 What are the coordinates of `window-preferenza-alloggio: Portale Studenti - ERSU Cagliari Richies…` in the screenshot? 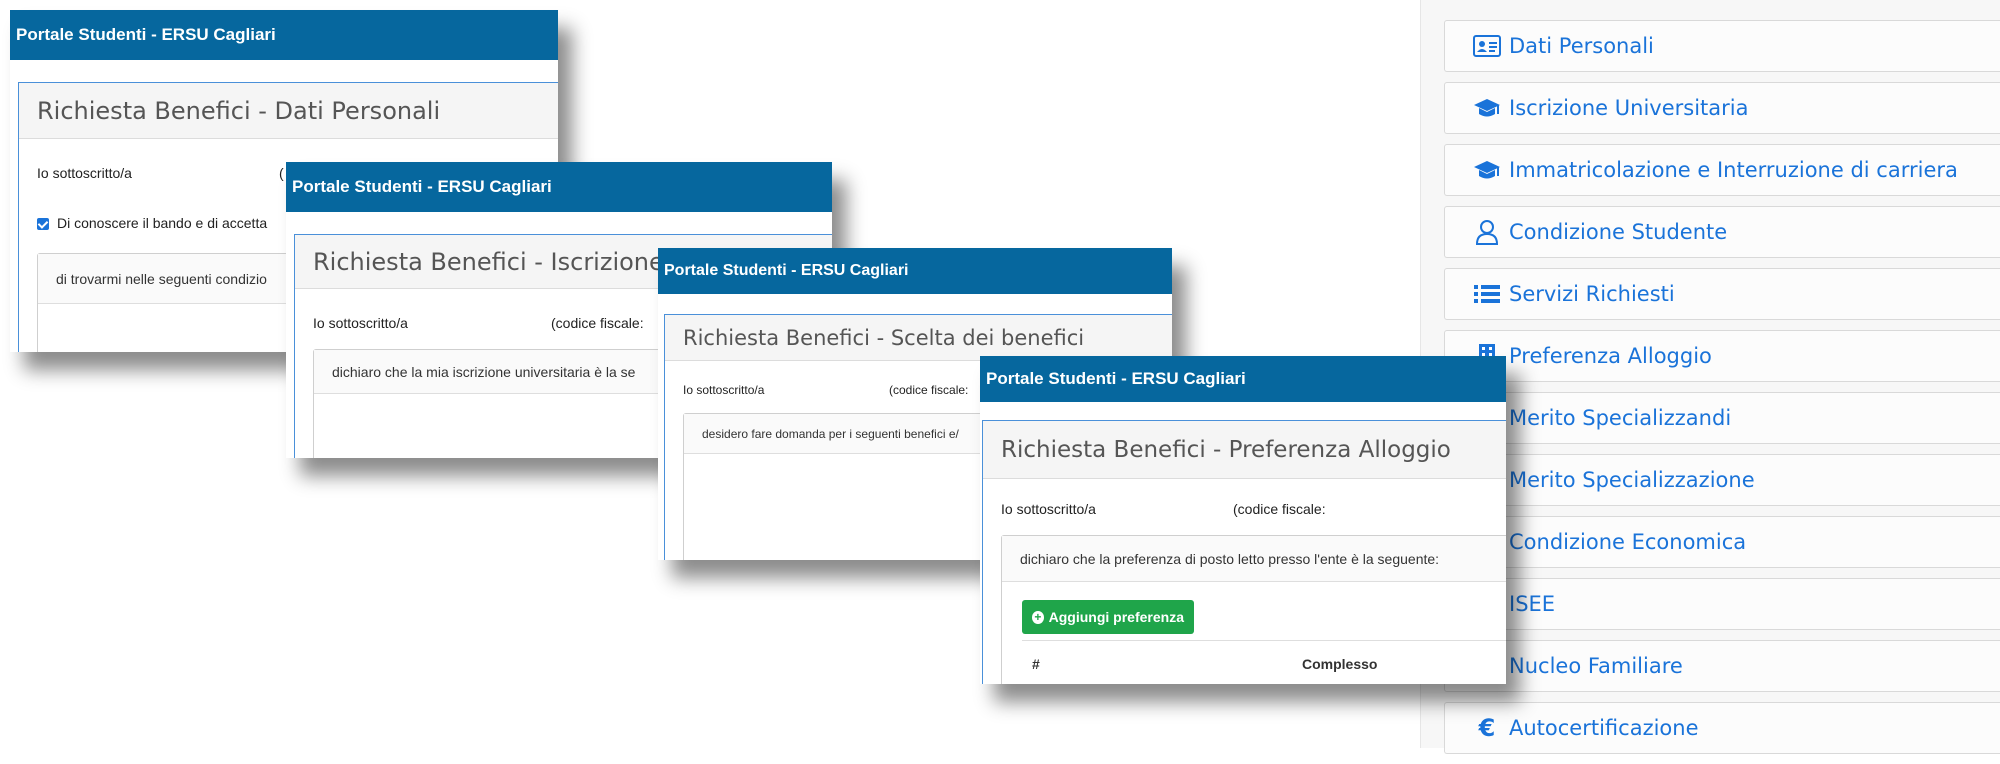 It's located at (1243, 520).